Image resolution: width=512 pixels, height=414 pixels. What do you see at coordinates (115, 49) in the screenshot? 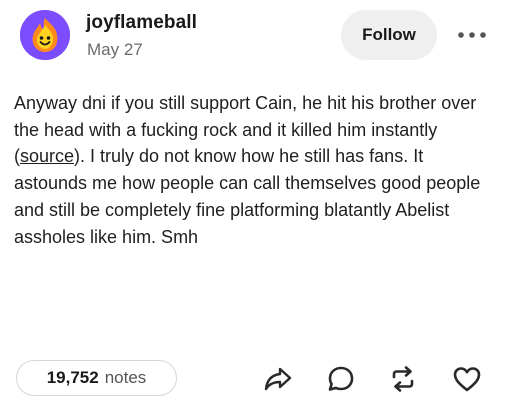
I see `post-date: May 27` at bounding box center [115, 49].